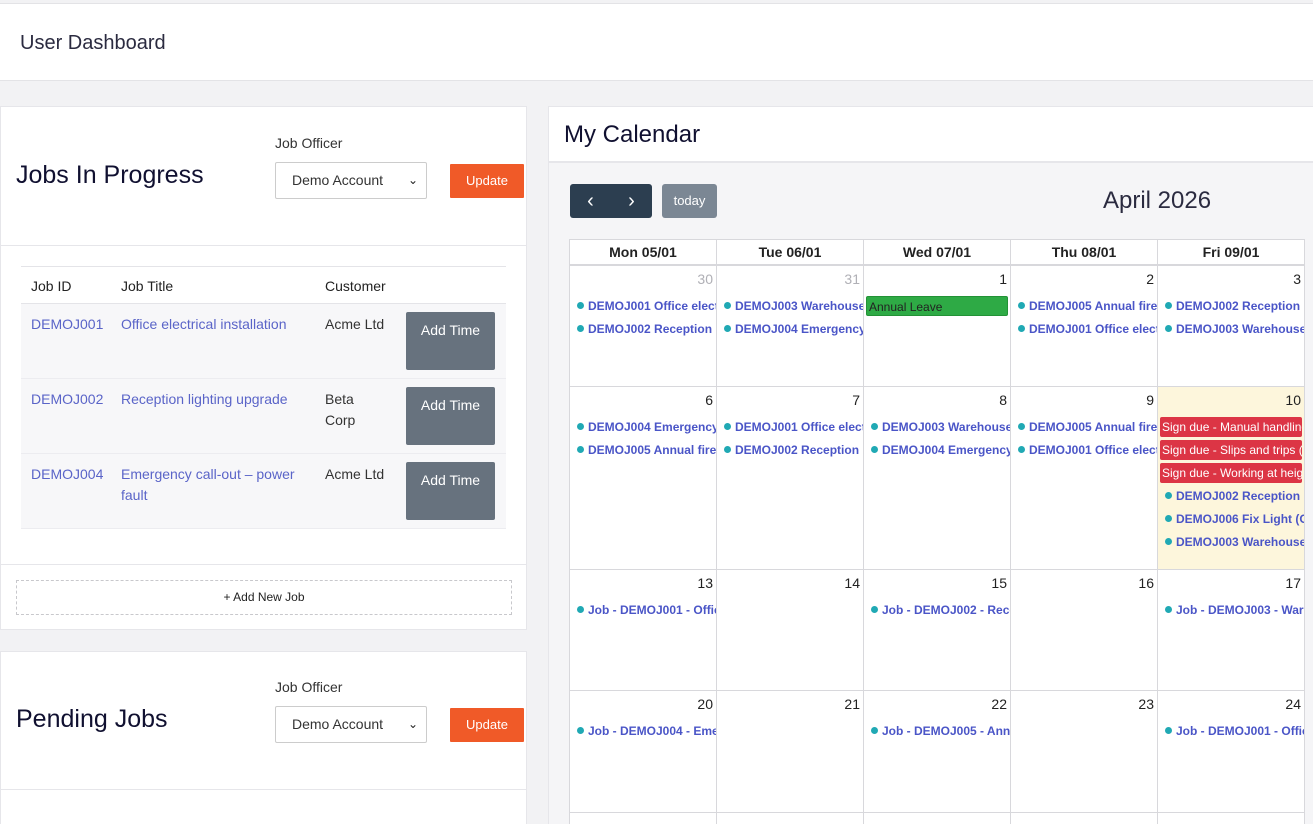  Describe the element at coordinates (643, 731) in the screenshot. I see `calendar-event: Job - DEMOJ004 - Emergency` at that location.